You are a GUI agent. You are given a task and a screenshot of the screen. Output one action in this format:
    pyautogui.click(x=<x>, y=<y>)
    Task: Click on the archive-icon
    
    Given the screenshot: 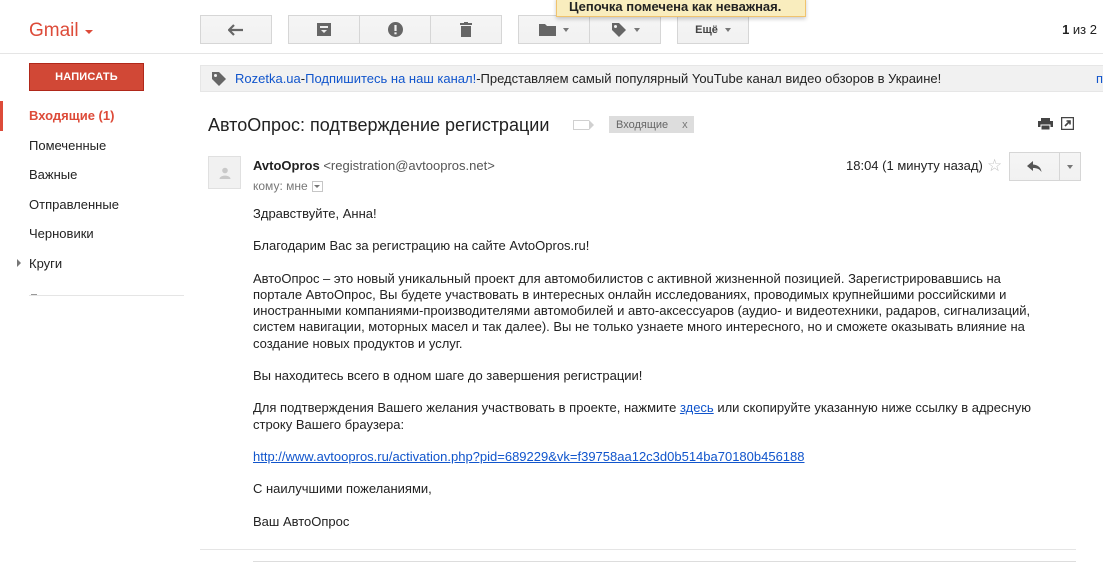 What is the action you would take?
    pyautogui.click(x=324, y=29)
    